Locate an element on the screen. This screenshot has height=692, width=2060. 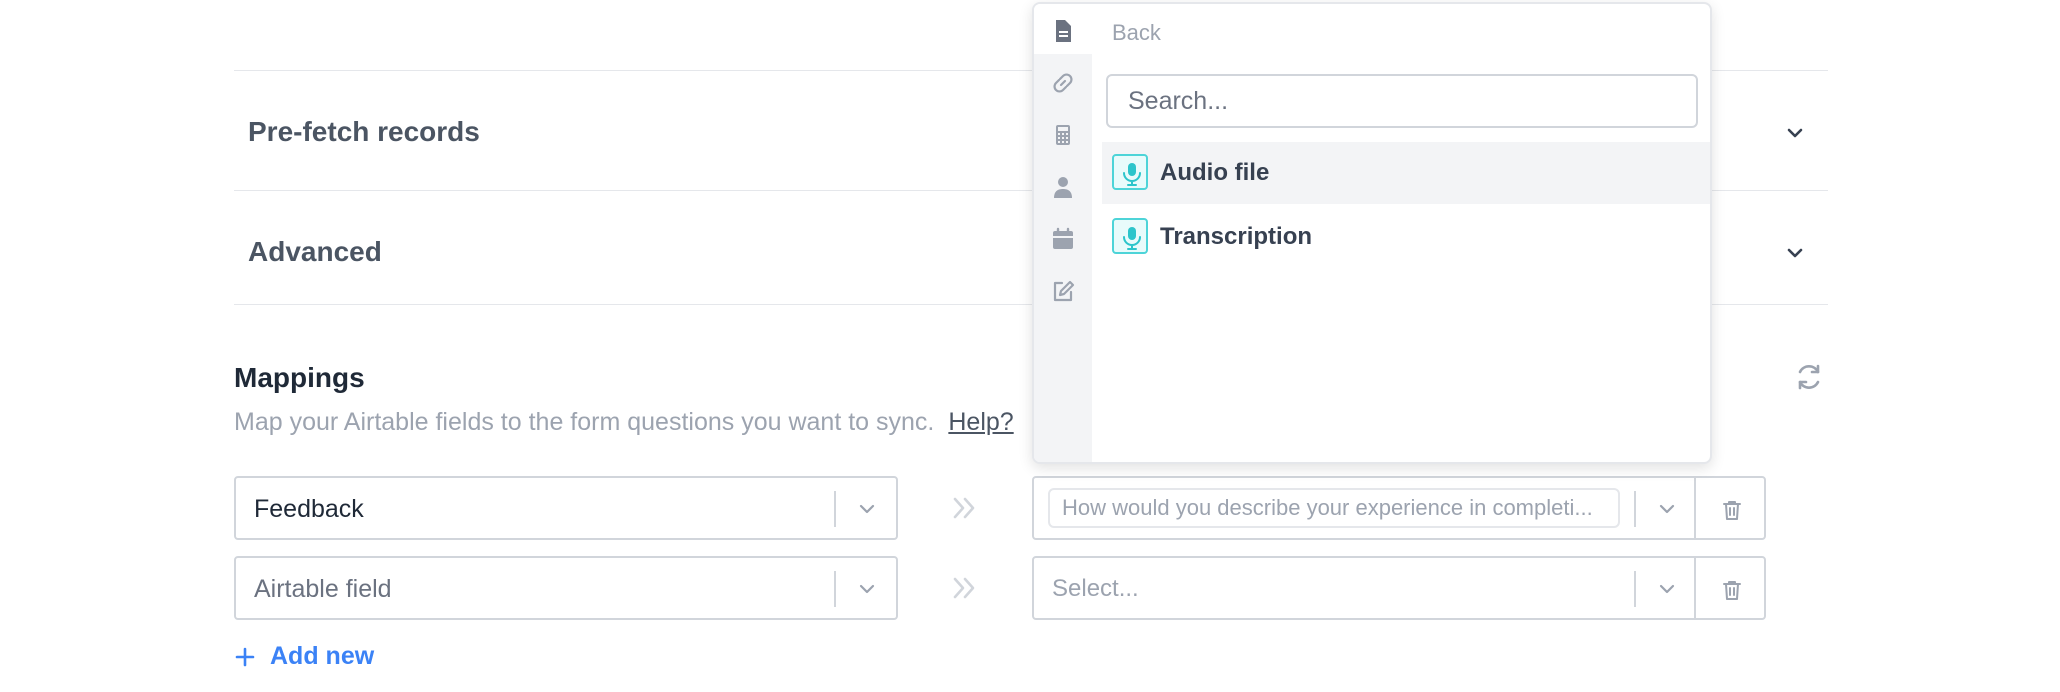
add-new-button: Add new is located at coordinates (304, 656).